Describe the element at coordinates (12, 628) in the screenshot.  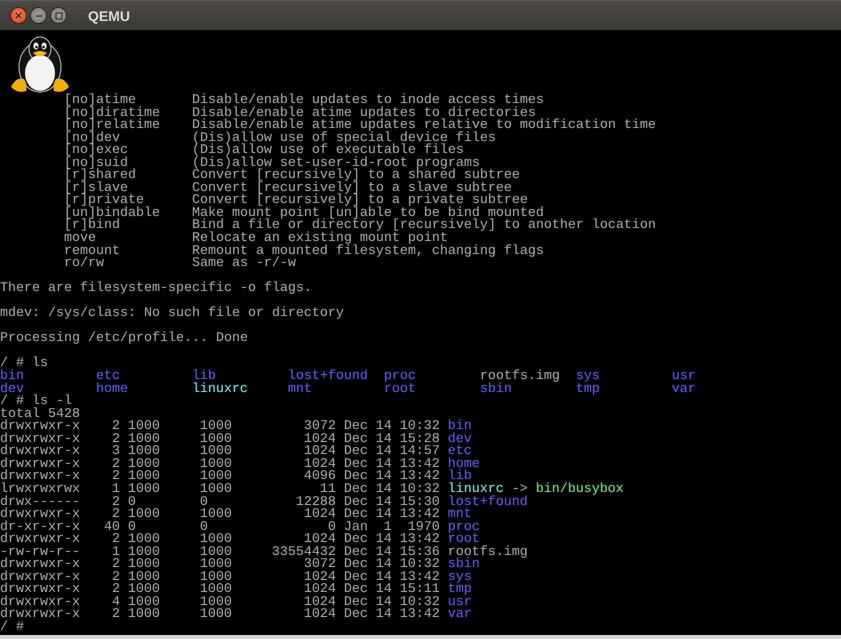
I see `shell-prompt: / #` at that location.